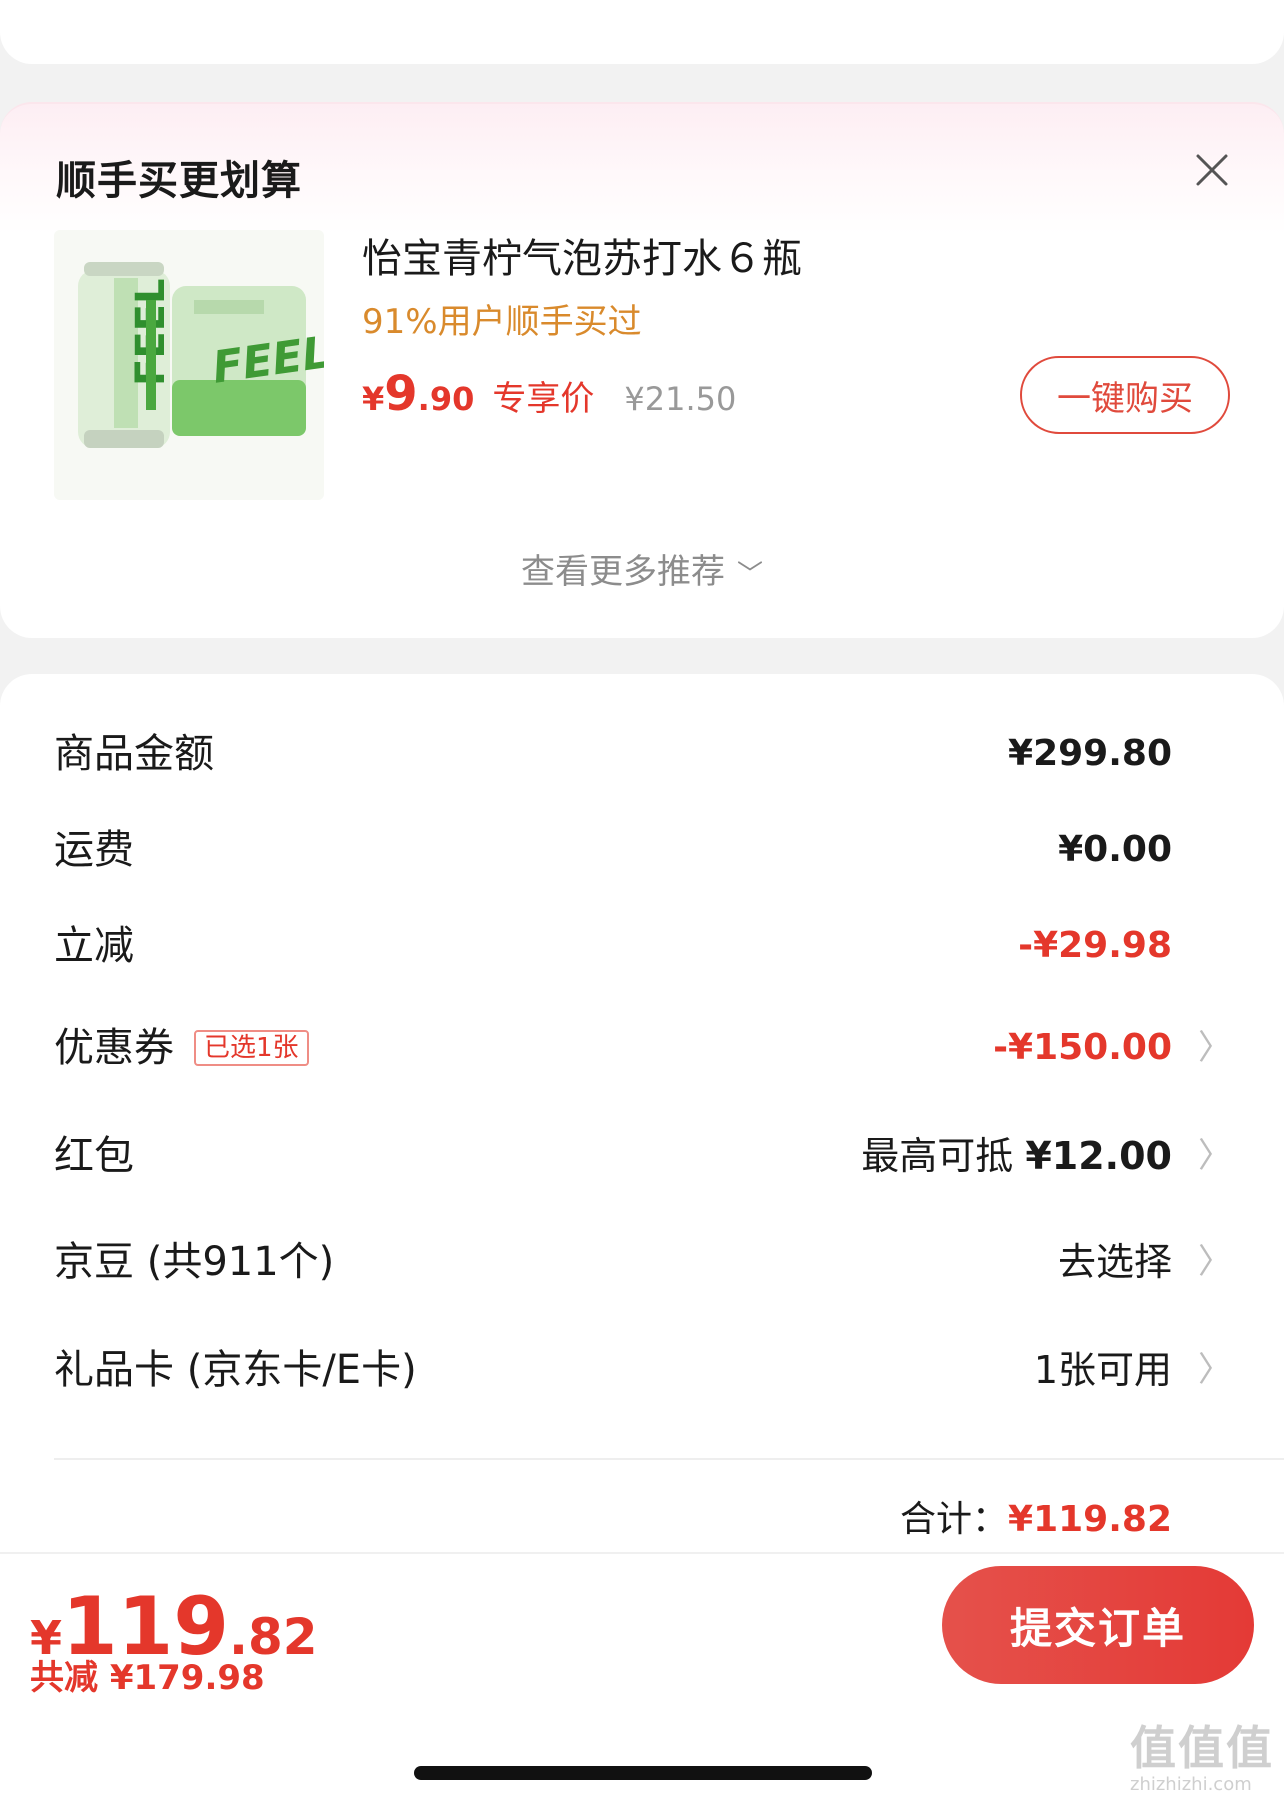 This screenshot has width=1284, height=1806. I want to click on row-label: 商品金额, so click(134, 754).